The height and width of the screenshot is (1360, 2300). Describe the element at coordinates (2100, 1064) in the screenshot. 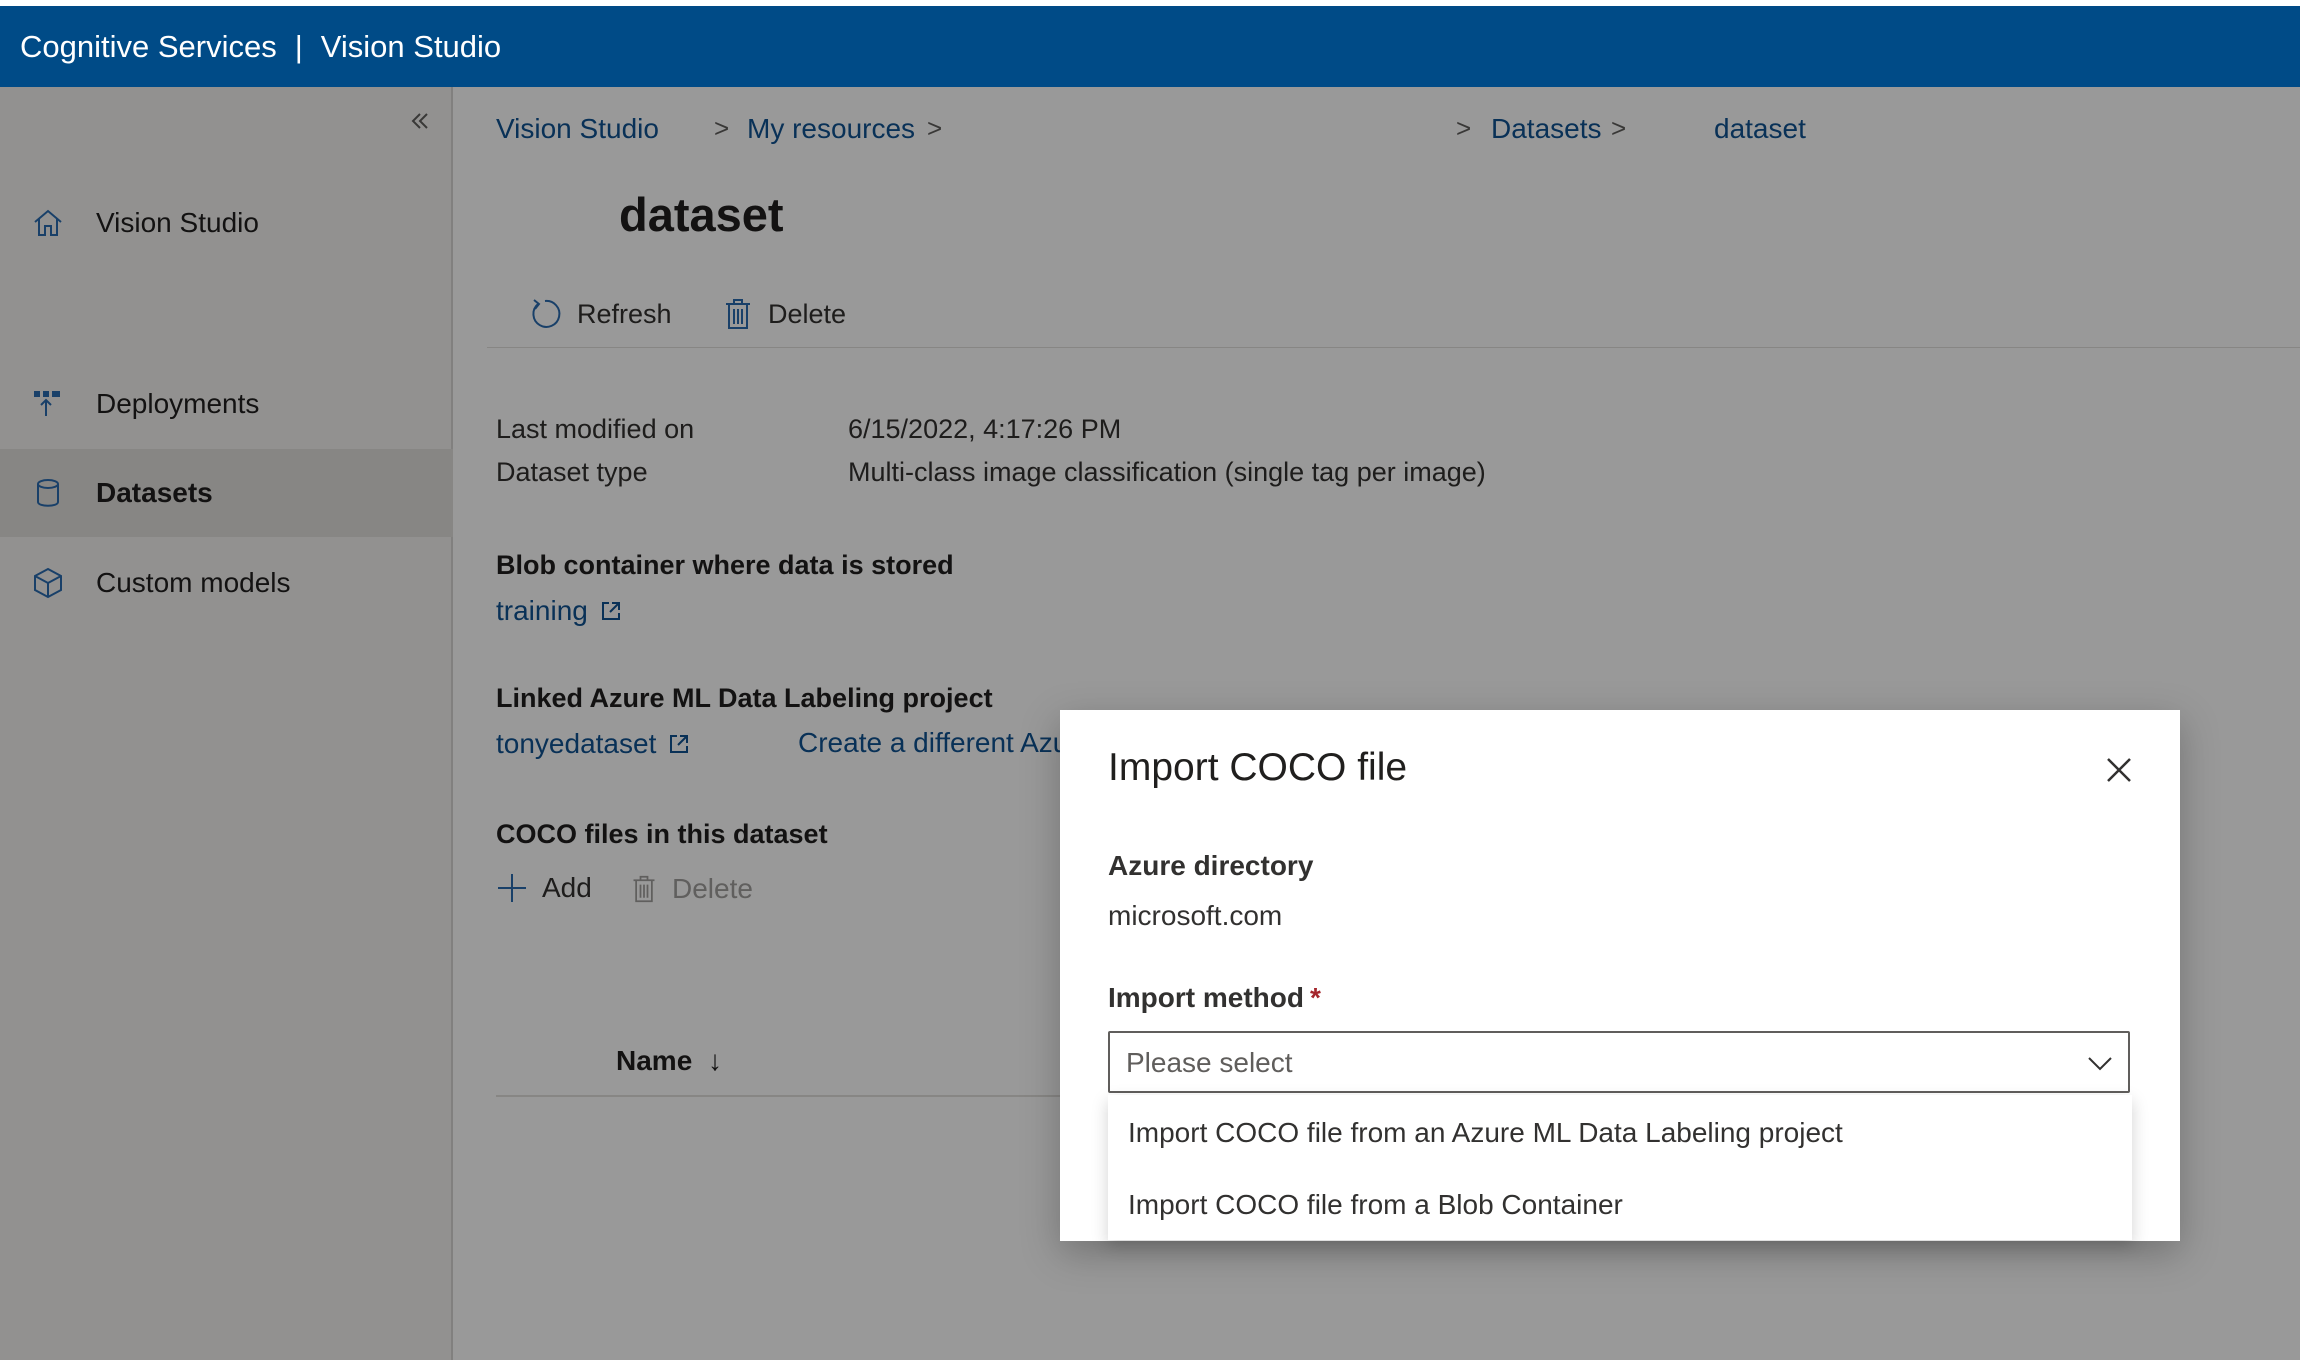

I see `chevron-down-icon` at that location.